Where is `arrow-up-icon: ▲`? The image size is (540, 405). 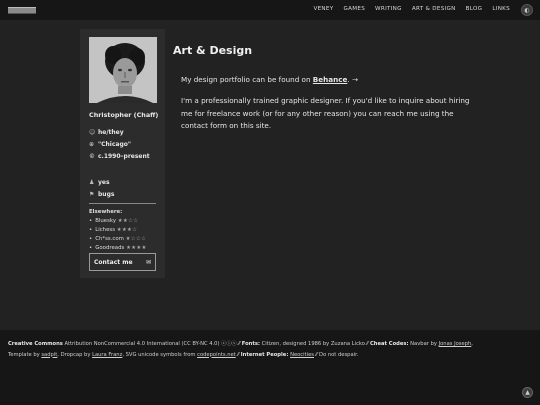
arrow-up-icon: ▲ is located at coordinates (527, 392).